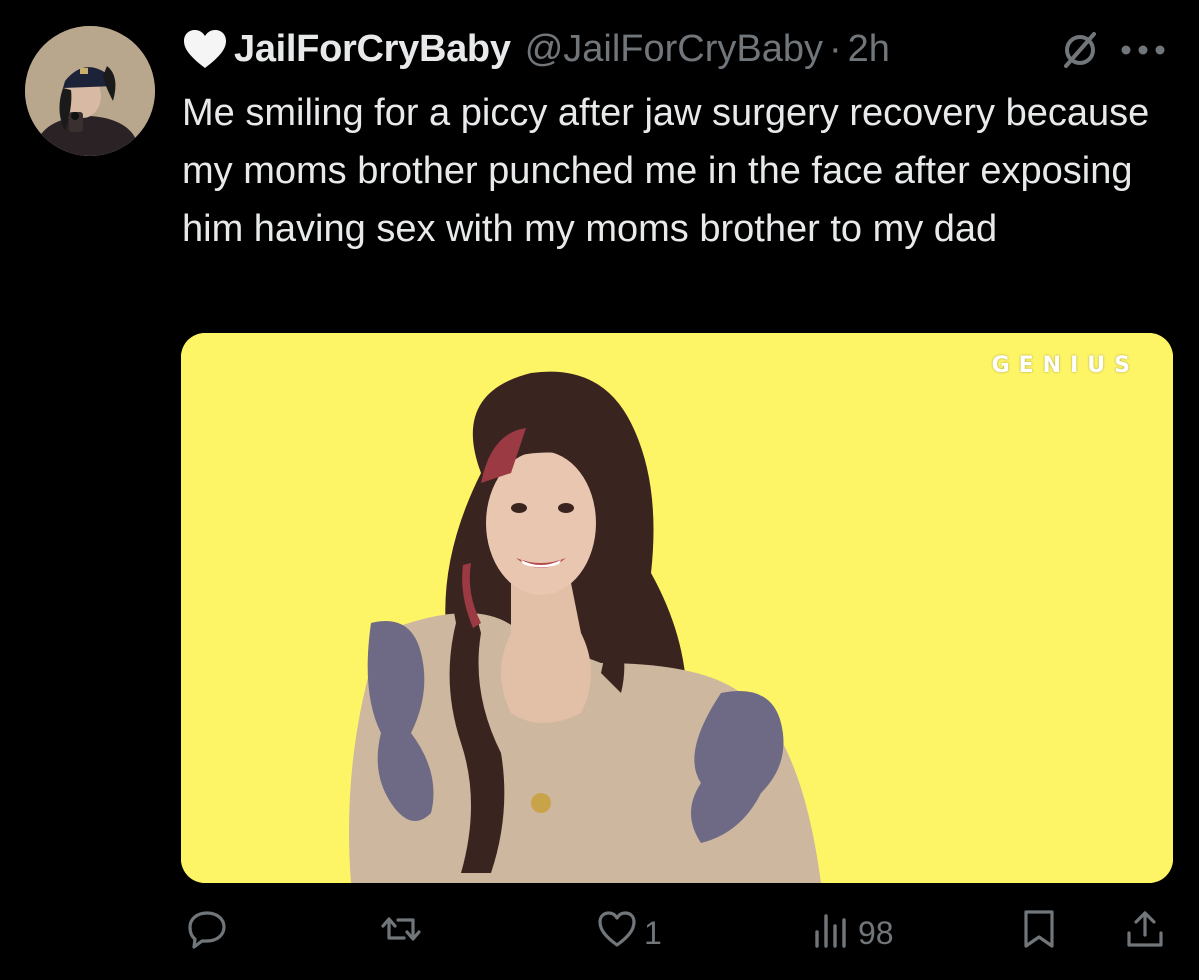 Image resolution: width=1199 pixels, height=980 pixels. I want to click on avatar, so click(90, 91).